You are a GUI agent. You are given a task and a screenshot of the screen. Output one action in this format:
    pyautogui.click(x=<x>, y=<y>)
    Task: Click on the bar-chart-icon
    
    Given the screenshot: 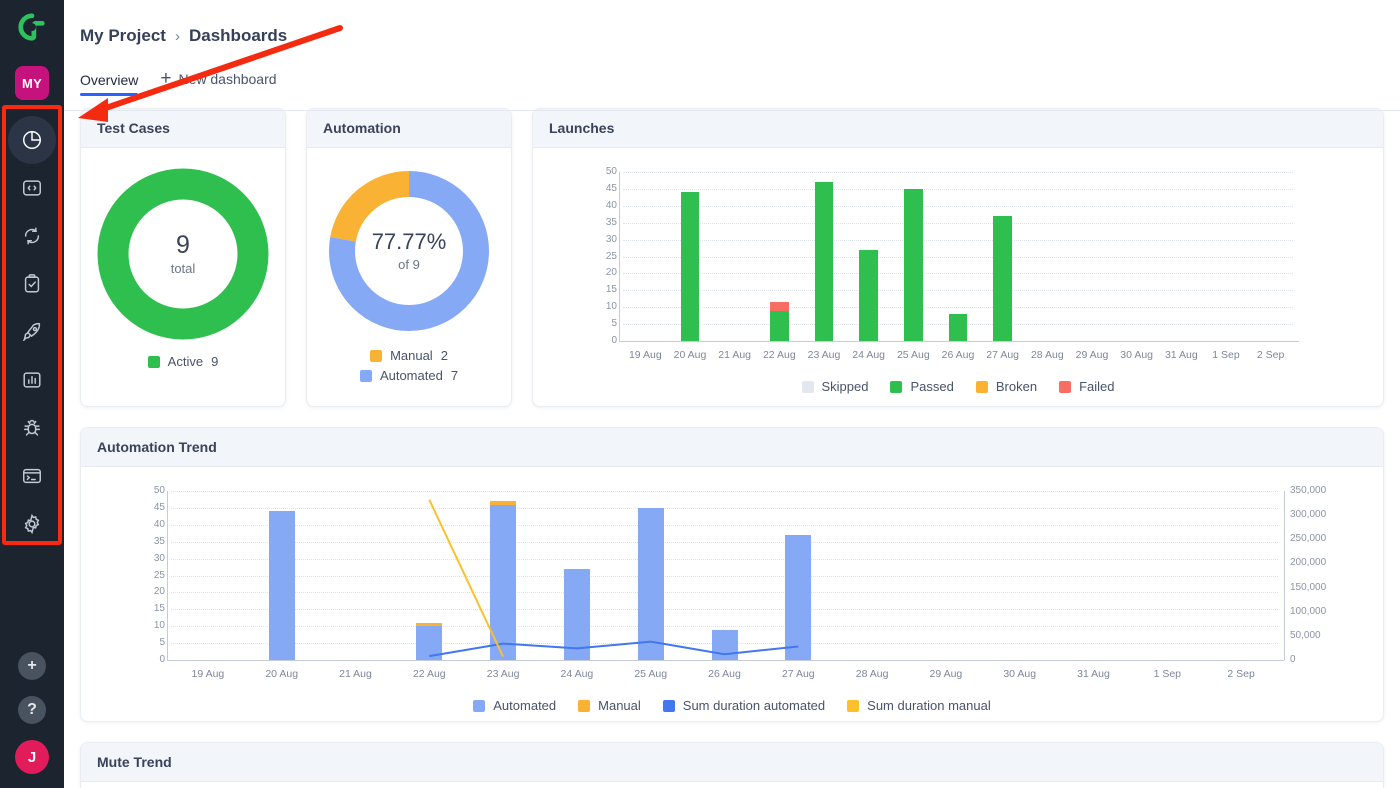 What is the action you would take?
    pyautogui.click(x=32, y=380)
    